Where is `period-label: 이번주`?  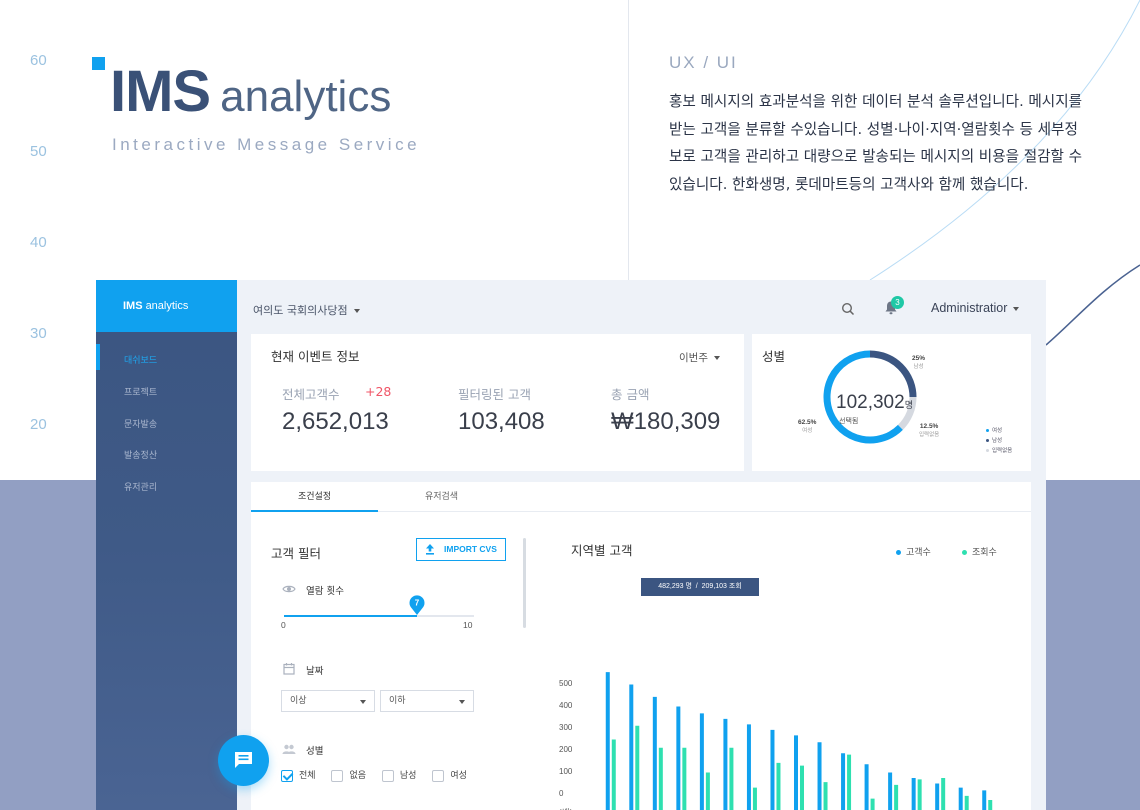 period-label: 이번주 is located at coordinates (693, 358).